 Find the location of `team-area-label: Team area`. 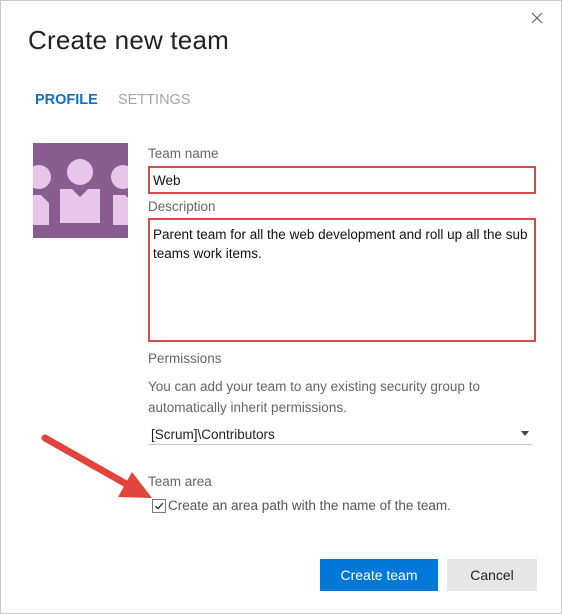

team-area-label: Team area is located at coordinates (180, 481).